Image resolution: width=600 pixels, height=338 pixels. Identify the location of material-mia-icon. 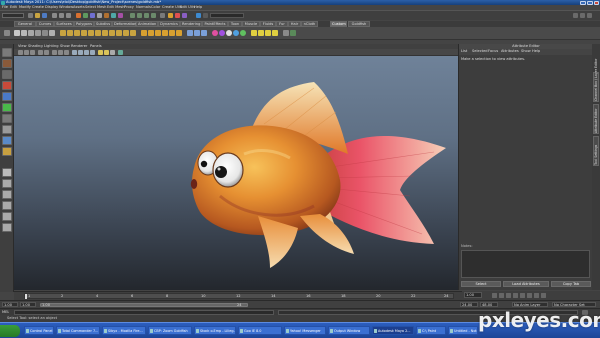
(243, 33).